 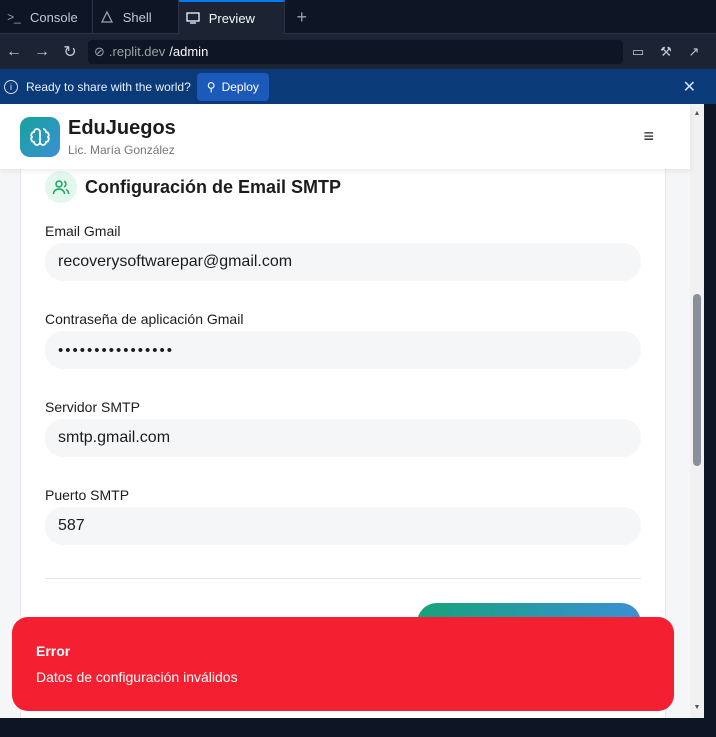 What do you see at coordinates (697, 380) in the screenshot?
I see `scroll-thumb` at bounding box center [697, 380].